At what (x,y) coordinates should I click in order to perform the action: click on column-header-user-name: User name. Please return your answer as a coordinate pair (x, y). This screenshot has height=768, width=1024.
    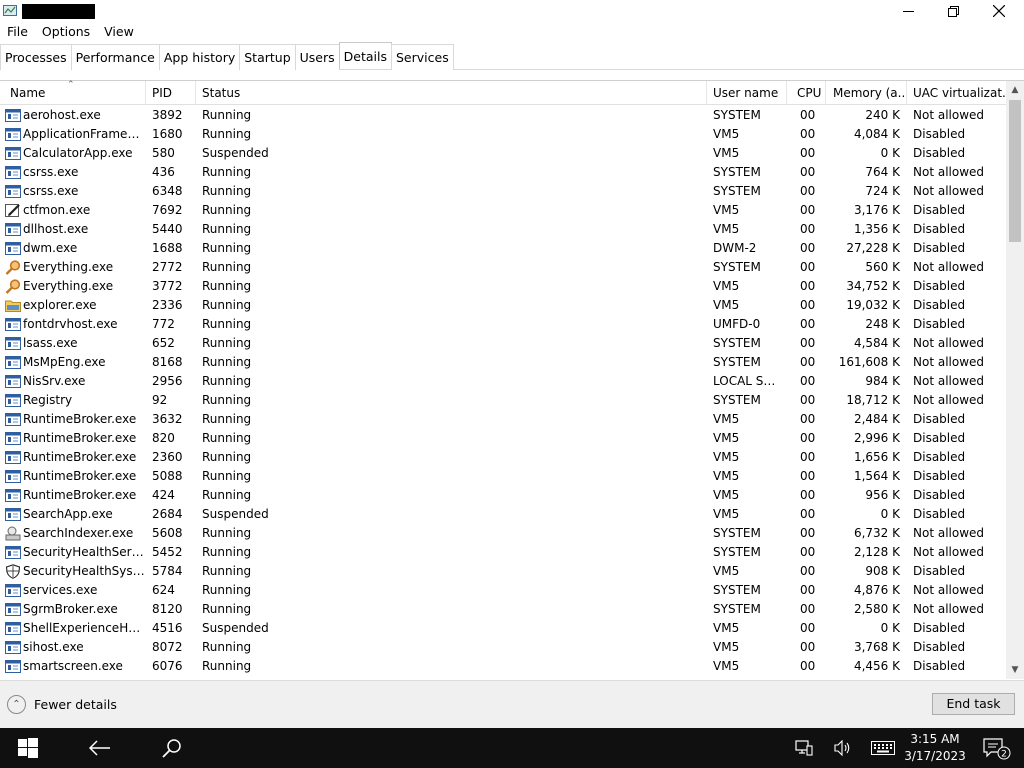
    Looking at the image, I should click on (746, 93).